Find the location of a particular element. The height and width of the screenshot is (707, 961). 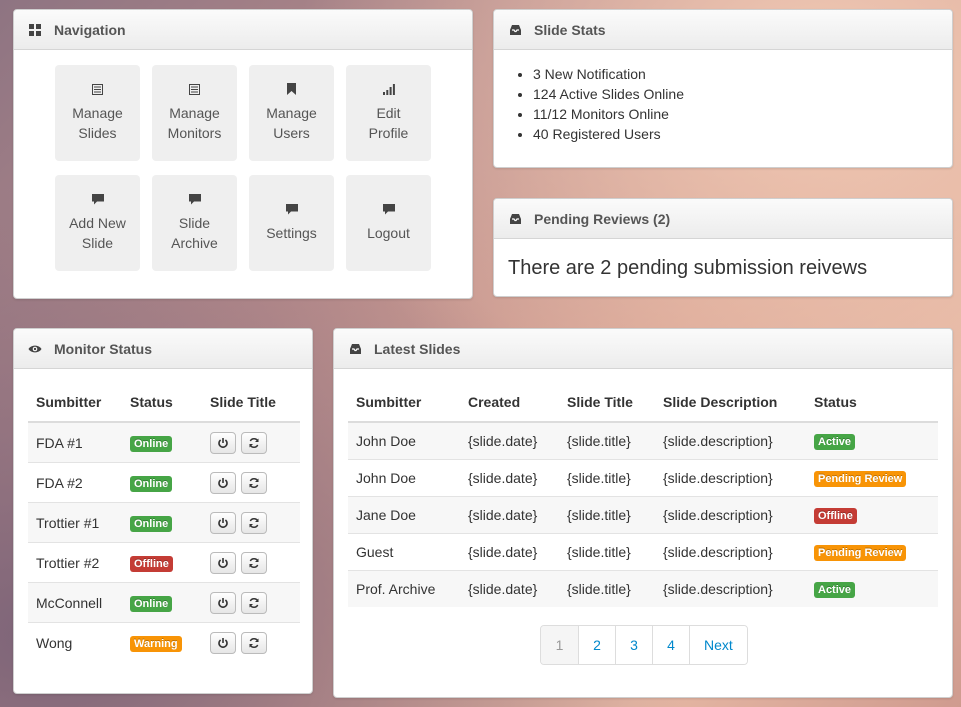

table-row: FDA #2 Online is located at coordinates (164, 482).